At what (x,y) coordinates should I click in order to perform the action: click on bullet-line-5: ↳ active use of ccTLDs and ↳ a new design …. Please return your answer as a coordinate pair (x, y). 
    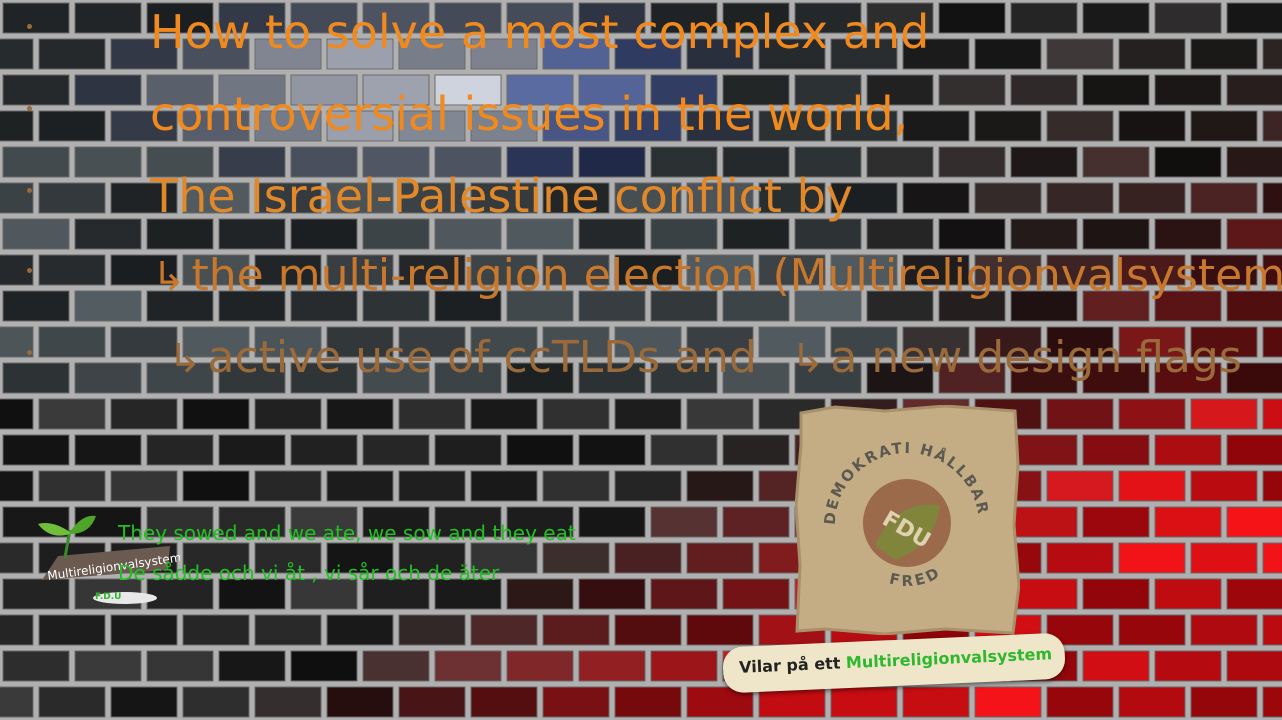
    Looking at the image, I should click on (641, 358).